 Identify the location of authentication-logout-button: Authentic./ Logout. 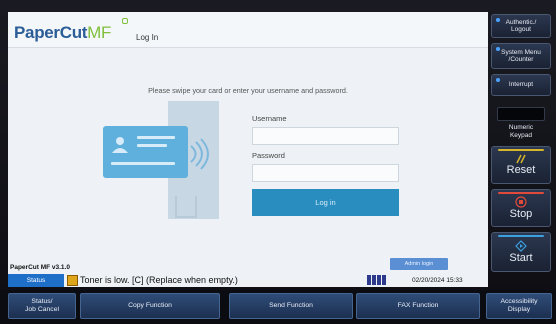
(521, 26).